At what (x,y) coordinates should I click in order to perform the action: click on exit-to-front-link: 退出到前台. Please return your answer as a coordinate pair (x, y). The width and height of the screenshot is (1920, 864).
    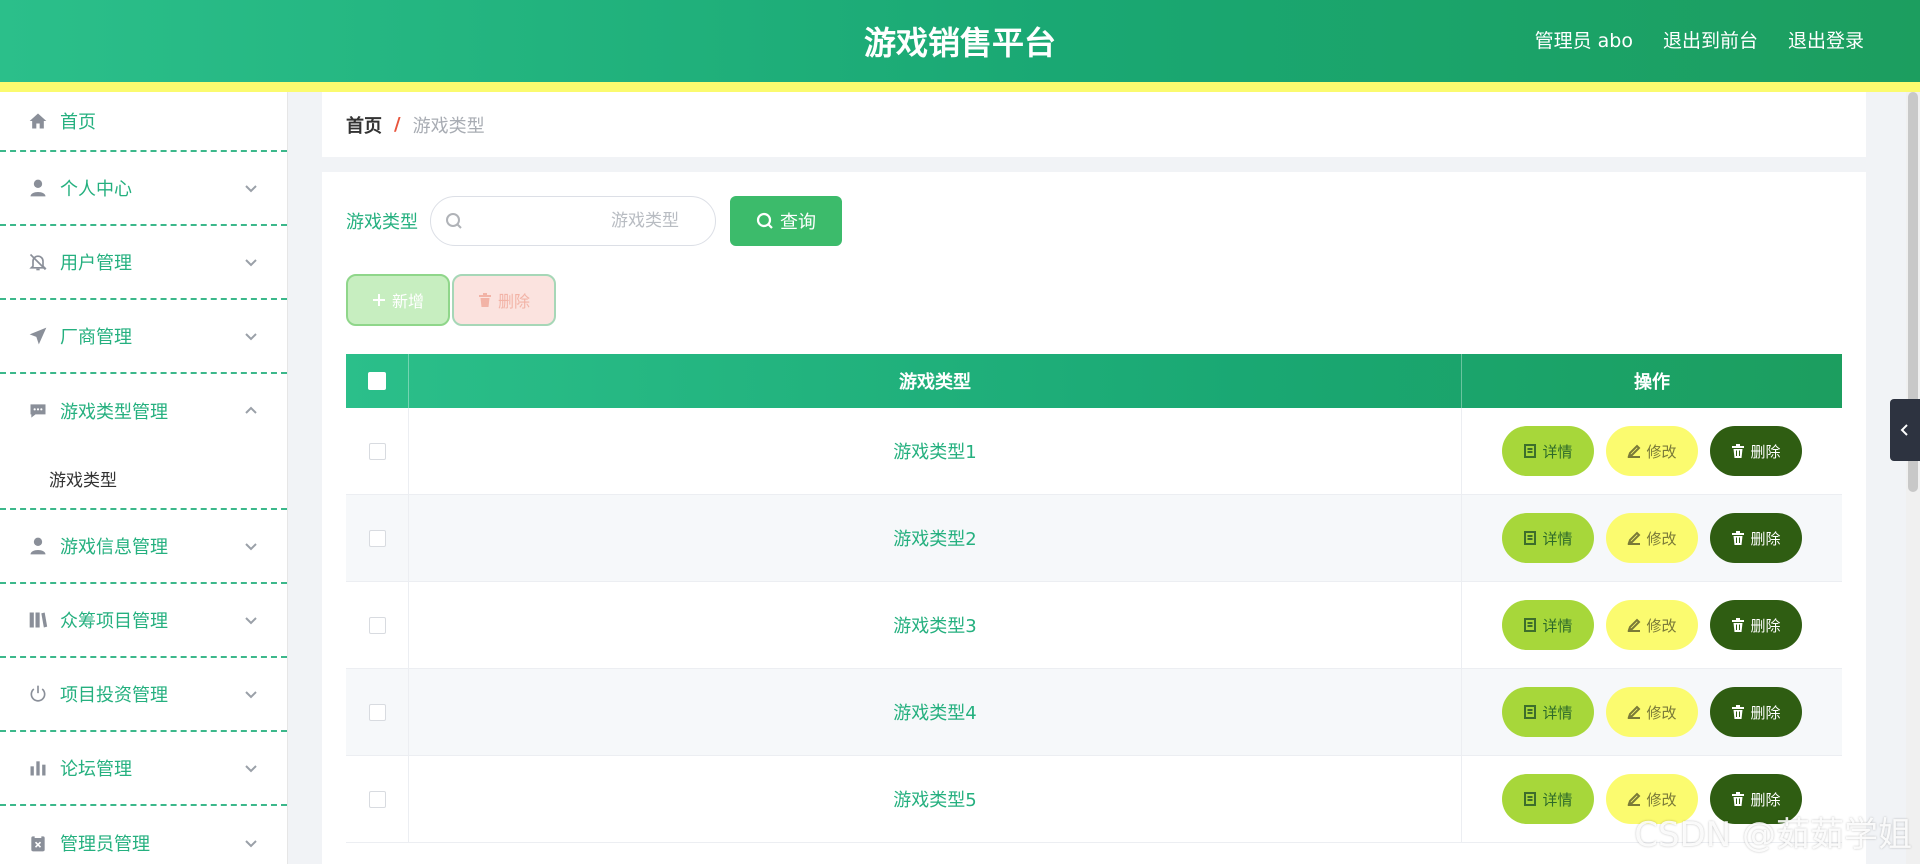
    Looking at the image, I should click on (1710, 39).